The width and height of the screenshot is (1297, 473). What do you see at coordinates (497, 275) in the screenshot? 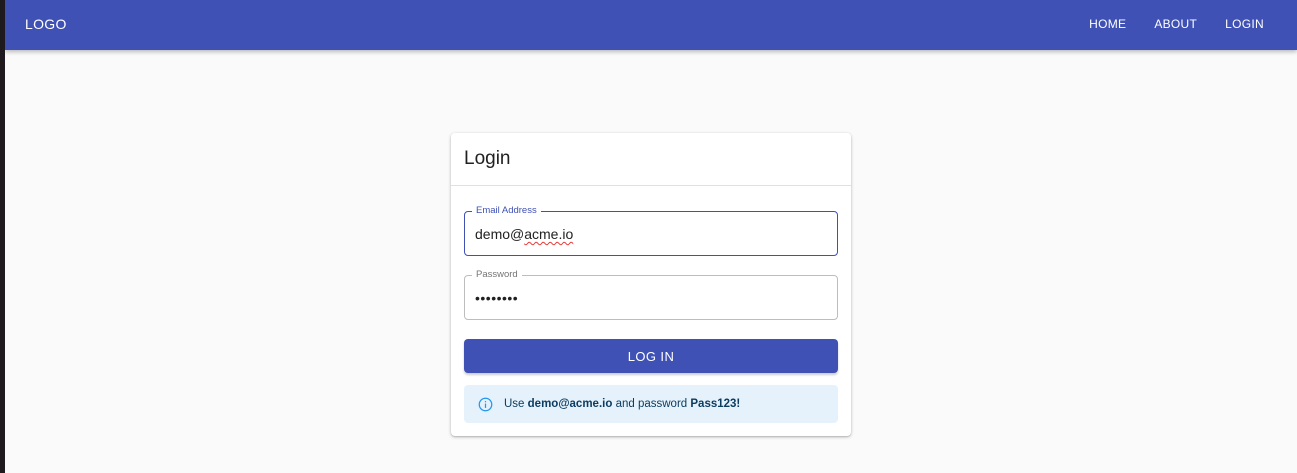
I see `password-field-label: Password` at bounding box center [497, 275].